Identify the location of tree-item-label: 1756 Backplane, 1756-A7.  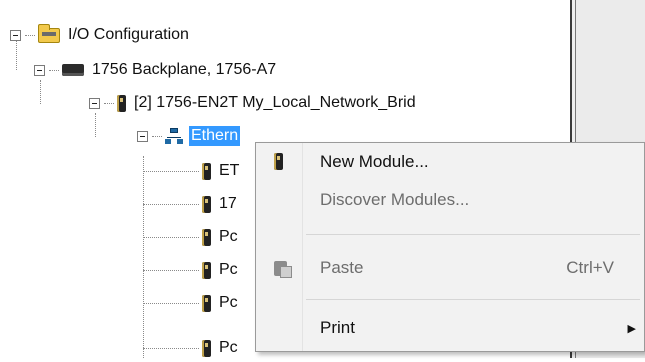
(184, 69).